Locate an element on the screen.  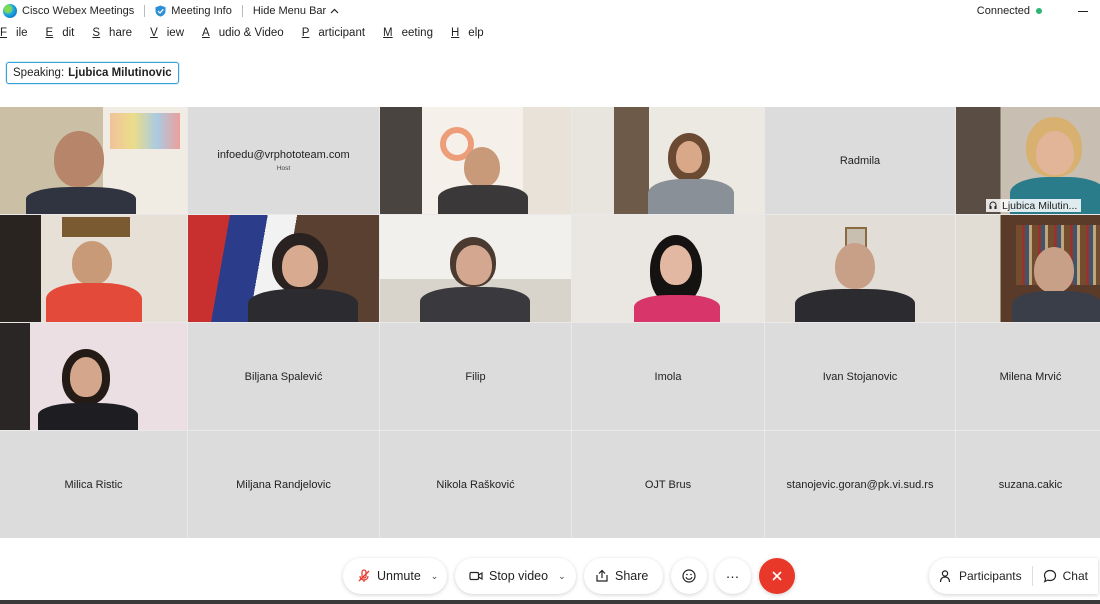
headset-icon is located at coordinates (993, 205).